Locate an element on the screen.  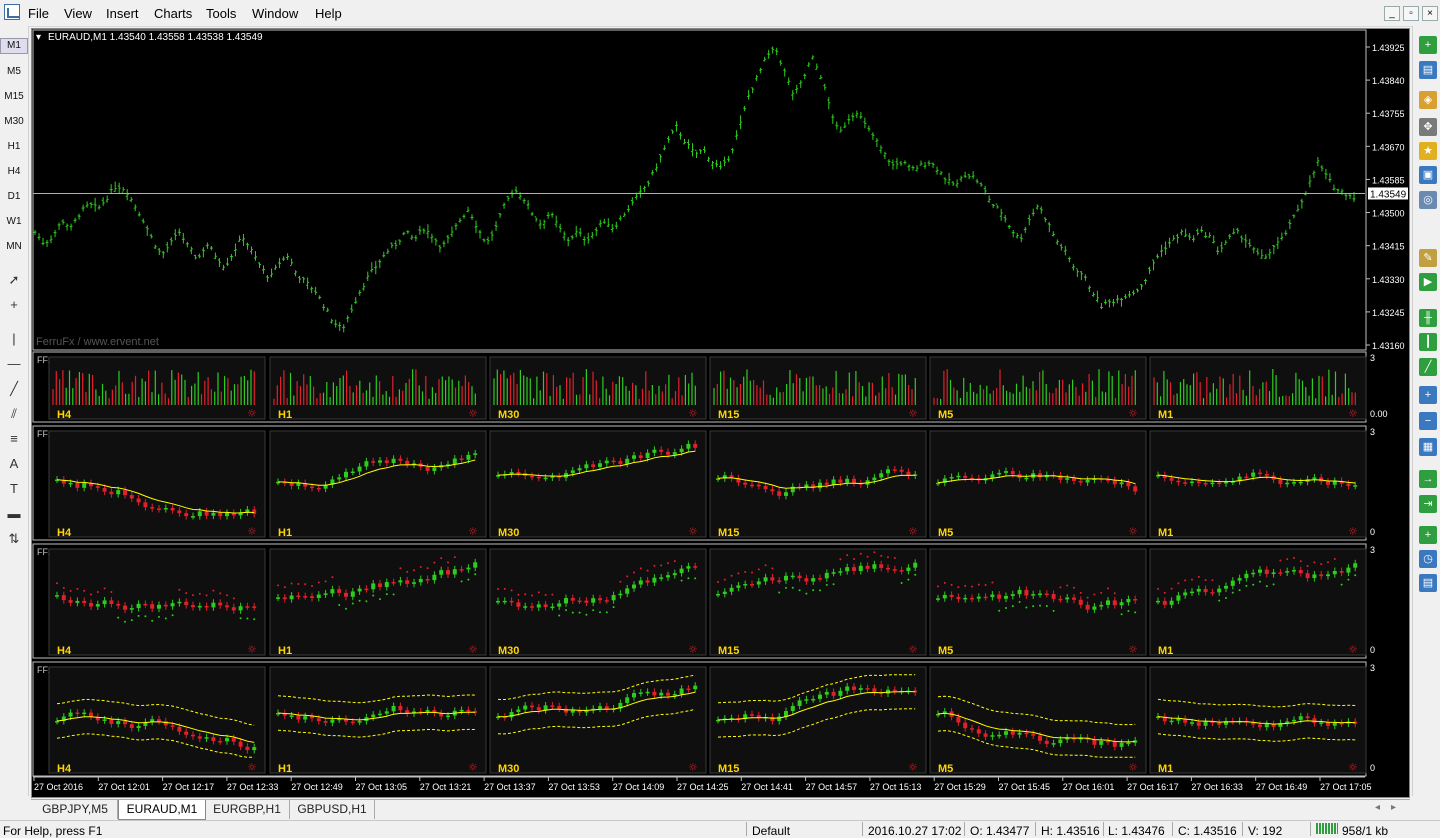
terminal-icon: ▣ is located at coordinates (1428, 175).